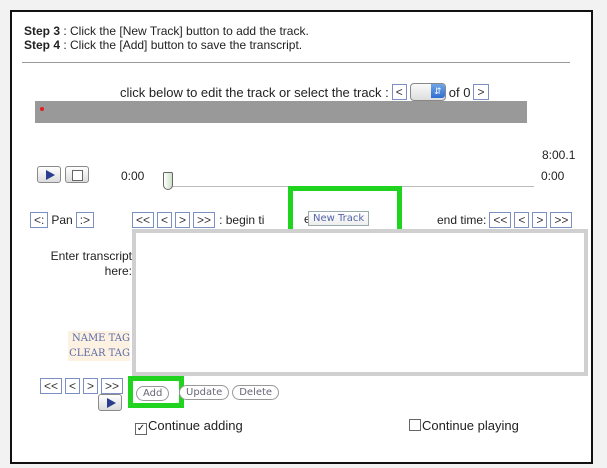 The height and width of the screenshot is (468, 607). I want to click on step-3-label: Step 3, so click(42, 31).